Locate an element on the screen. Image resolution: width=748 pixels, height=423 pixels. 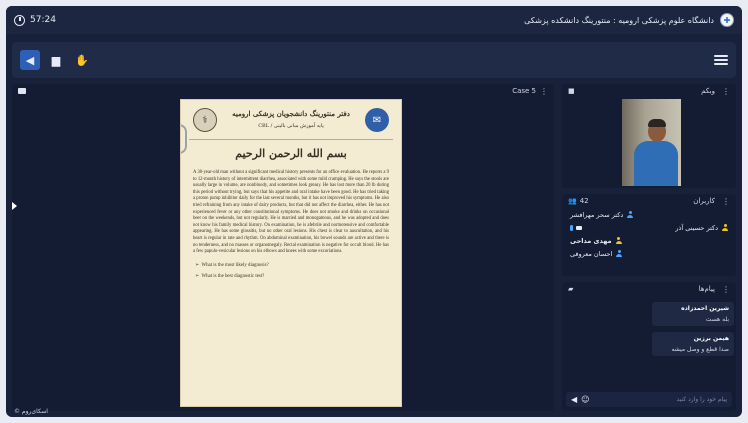
university-seal-icon: ⚕ is located at coordinates (205, 120).